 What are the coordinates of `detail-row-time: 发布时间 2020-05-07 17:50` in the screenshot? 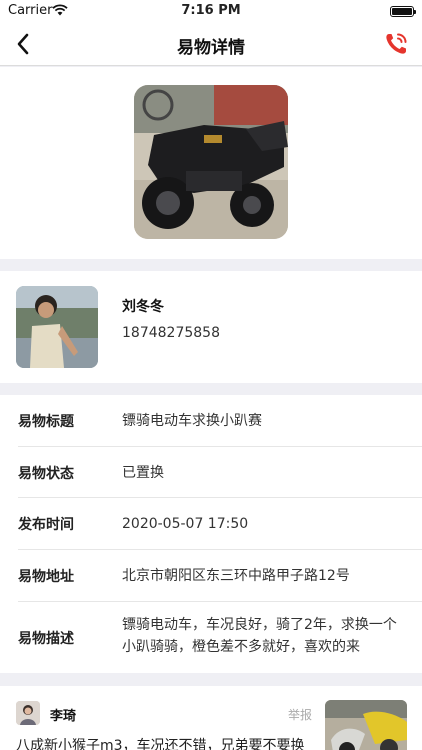 It's located at (220, 524).